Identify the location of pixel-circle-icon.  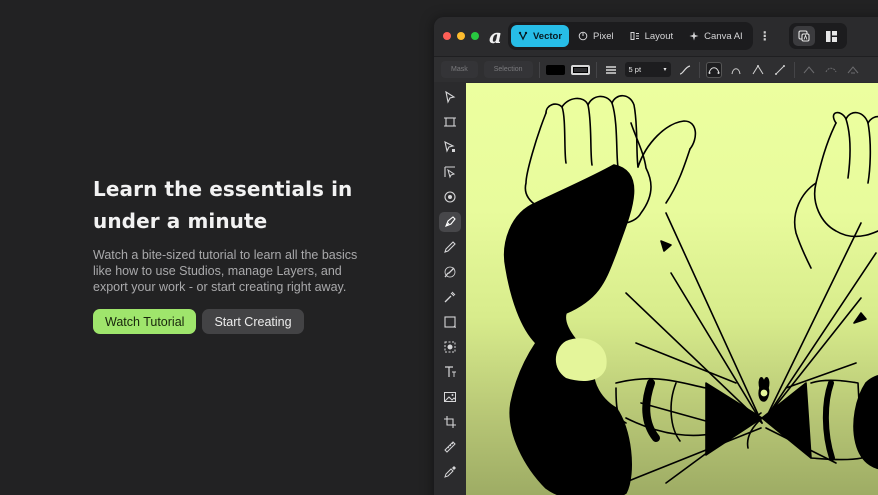
(583, 36).